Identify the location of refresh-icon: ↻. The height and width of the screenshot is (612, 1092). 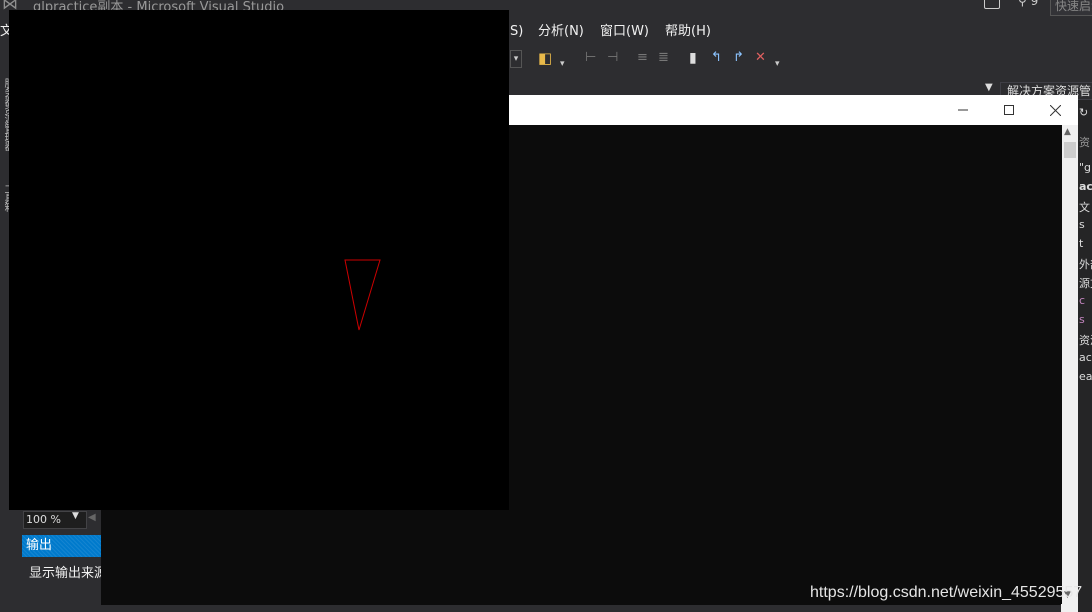
(1083, 112).